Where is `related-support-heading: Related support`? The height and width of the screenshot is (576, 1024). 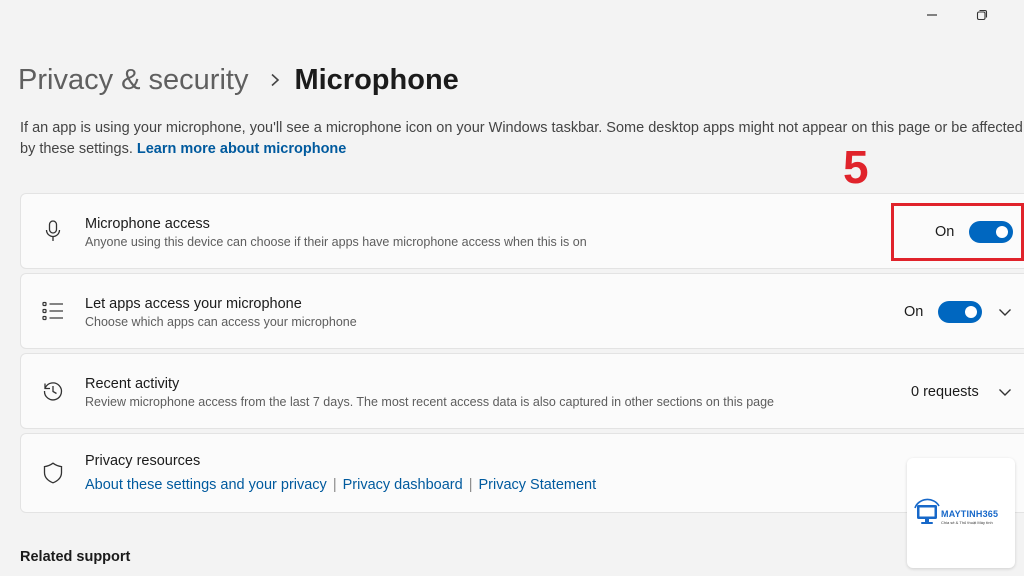
related-support-heading: Related support is located at coordinates (75, 557).